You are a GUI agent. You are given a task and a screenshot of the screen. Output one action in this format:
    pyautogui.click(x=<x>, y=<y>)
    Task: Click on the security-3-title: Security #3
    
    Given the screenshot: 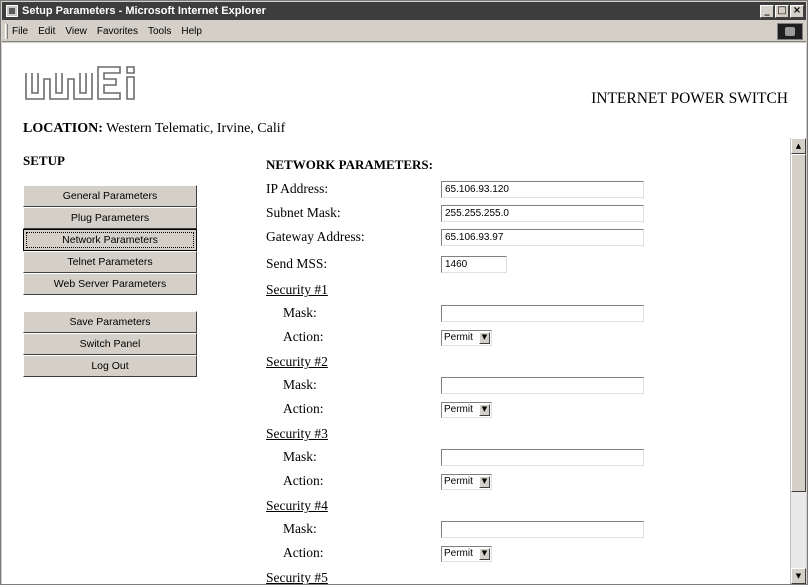 What is the action you would take?
    pyautogui.click(x=297, y=433)
    